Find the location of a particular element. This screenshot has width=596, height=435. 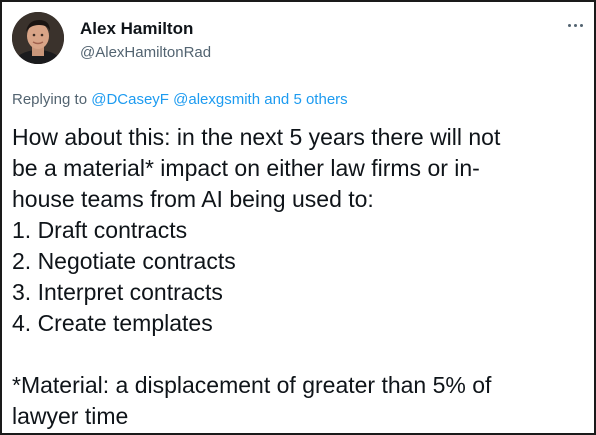

avatar-image is located at coordinates (38, 38).